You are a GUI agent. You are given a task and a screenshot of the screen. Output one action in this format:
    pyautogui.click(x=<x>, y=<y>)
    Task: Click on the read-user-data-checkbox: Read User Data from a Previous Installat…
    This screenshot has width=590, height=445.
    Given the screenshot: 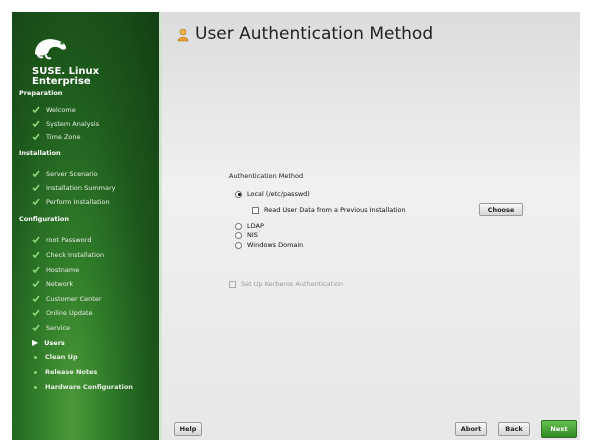 What is the action you would take?
    pyautogui.click(x=329, y=210)
    